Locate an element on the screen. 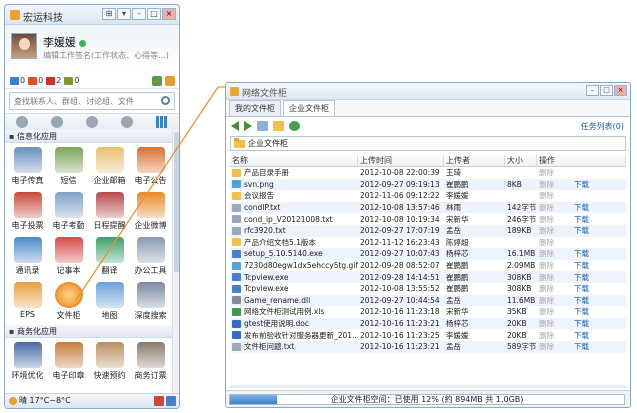  file-name-cell: 会议报告 is located at coordinates (294, 195).